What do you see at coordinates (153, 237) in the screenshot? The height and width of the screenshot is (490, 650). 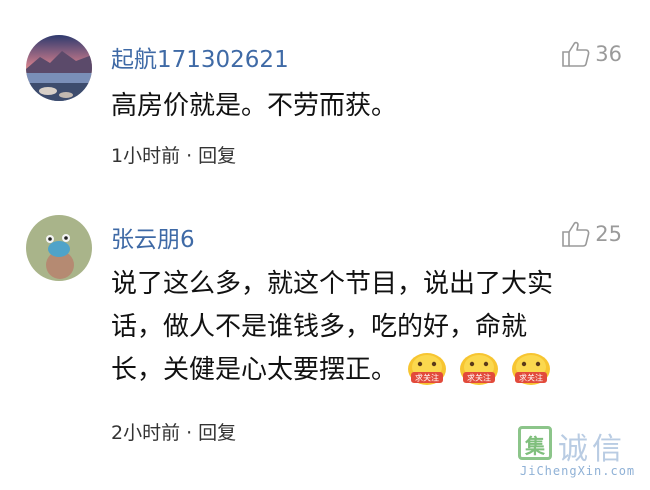 I see `username: 张云朋6` at bounding box center [153, 237].